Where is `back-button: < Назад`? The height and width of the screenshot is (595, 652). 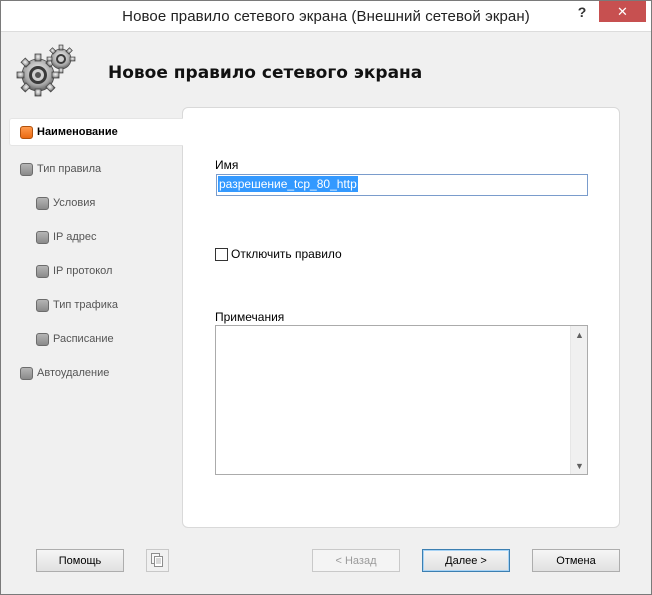
back-button: < Назад is located at coordinates (356, 560).